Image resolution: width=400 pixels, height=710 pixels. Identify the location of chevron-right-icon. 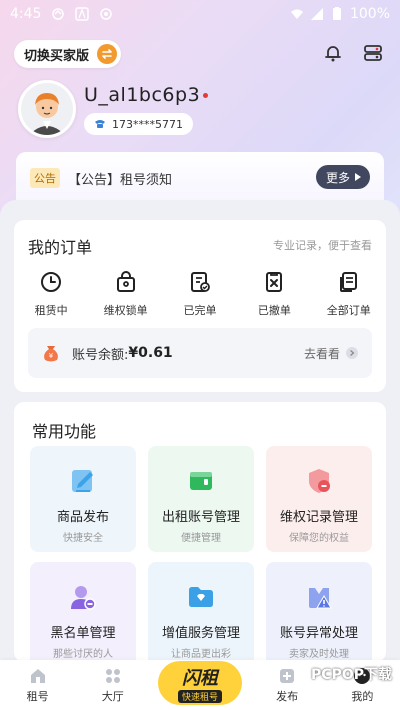
(352, 353).